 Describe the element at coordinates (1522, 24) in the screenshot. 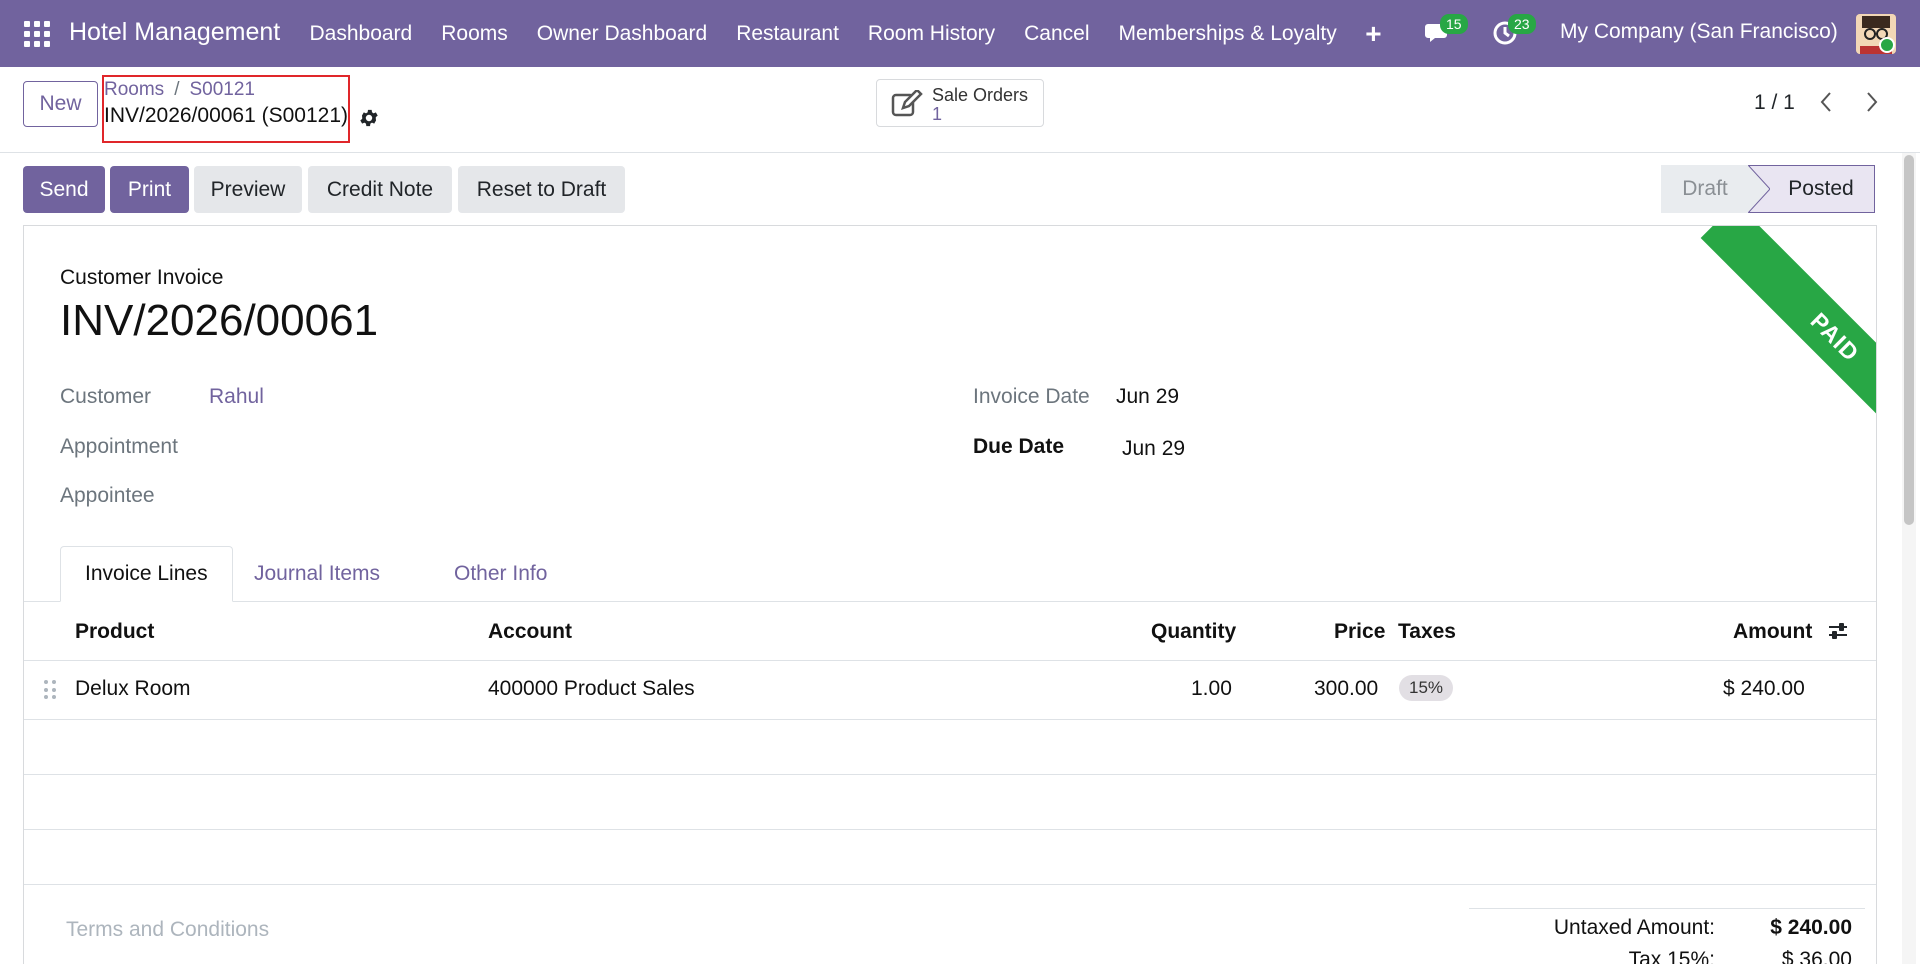

I see `activities-count-badge: 23` at that location.